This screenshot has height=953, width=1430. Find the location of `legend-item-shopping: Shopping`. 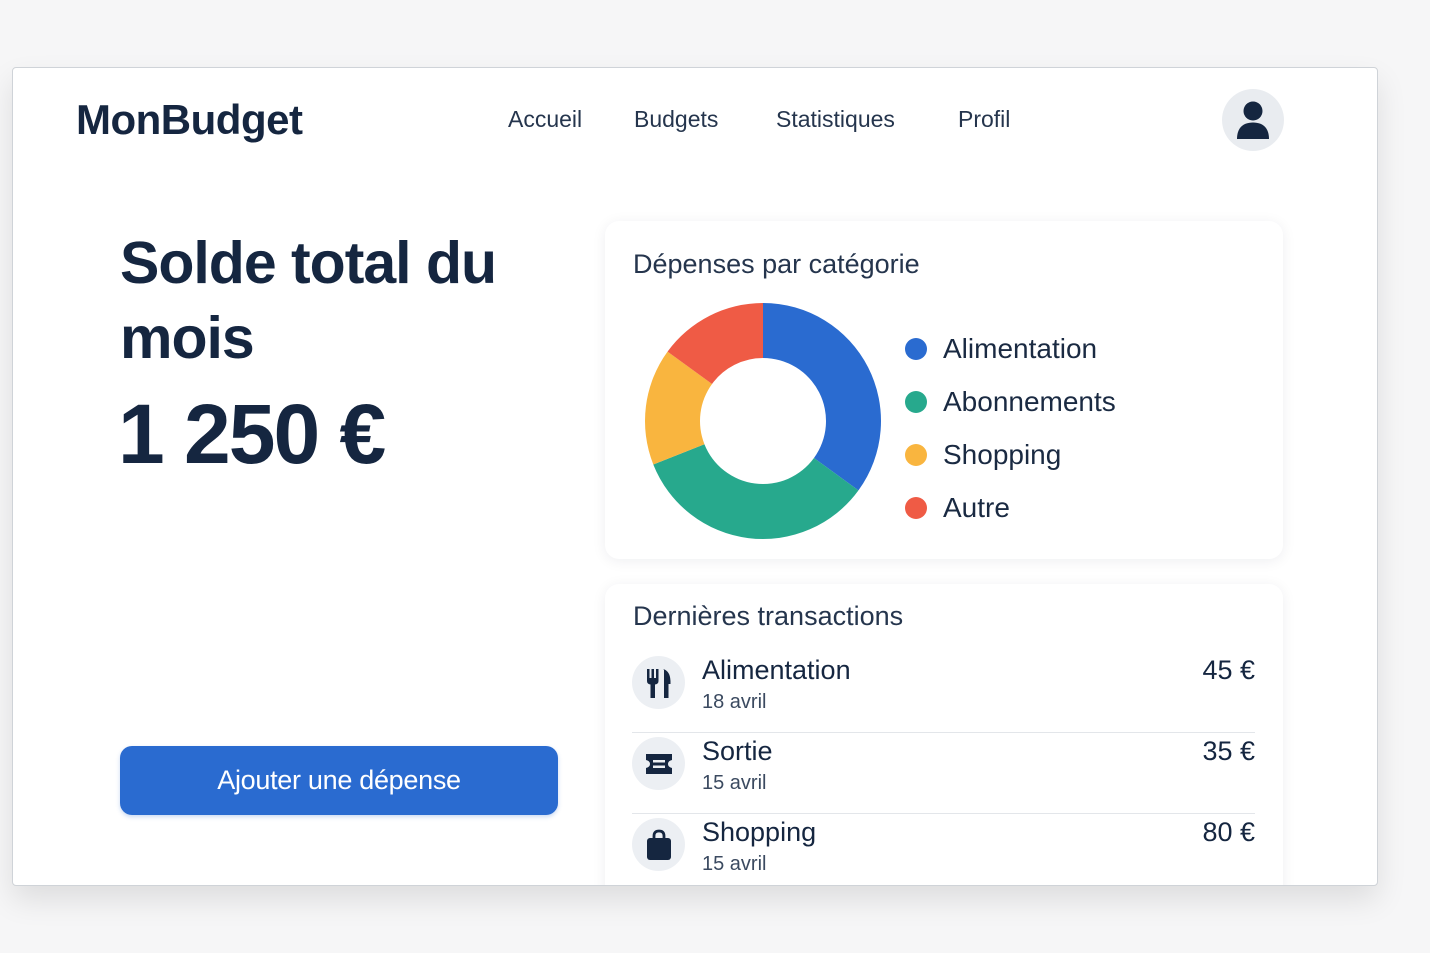

legend-item-shopping: Shopping is located at coordinates (1010, 454).